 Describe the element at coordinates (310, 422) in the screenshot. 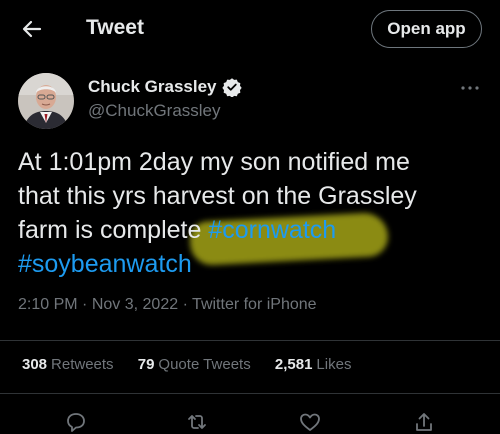

I see `like-icon` at that location.